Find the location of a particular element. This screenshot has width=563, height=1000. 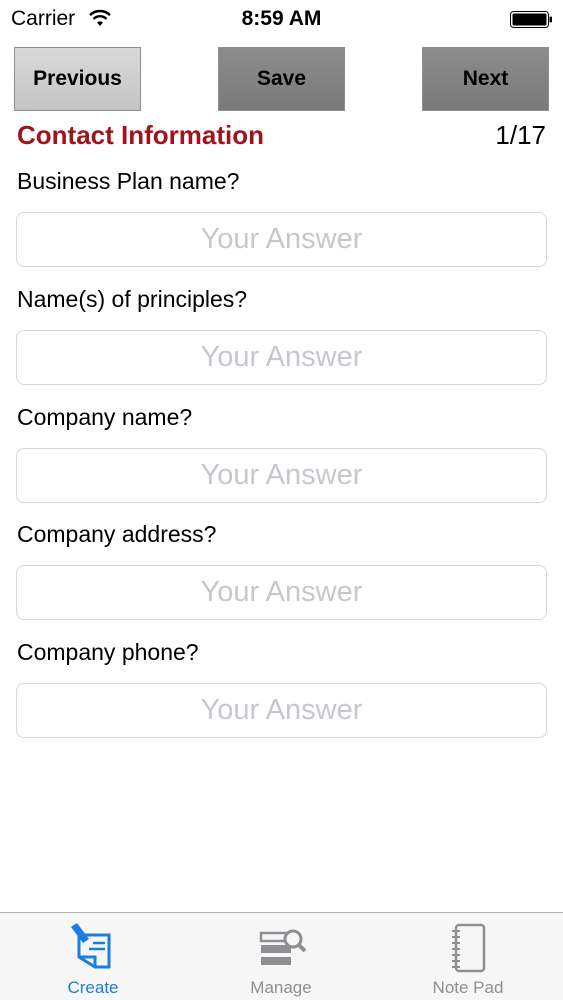

tab-manage: Manage is located at coordinates (281, 956).